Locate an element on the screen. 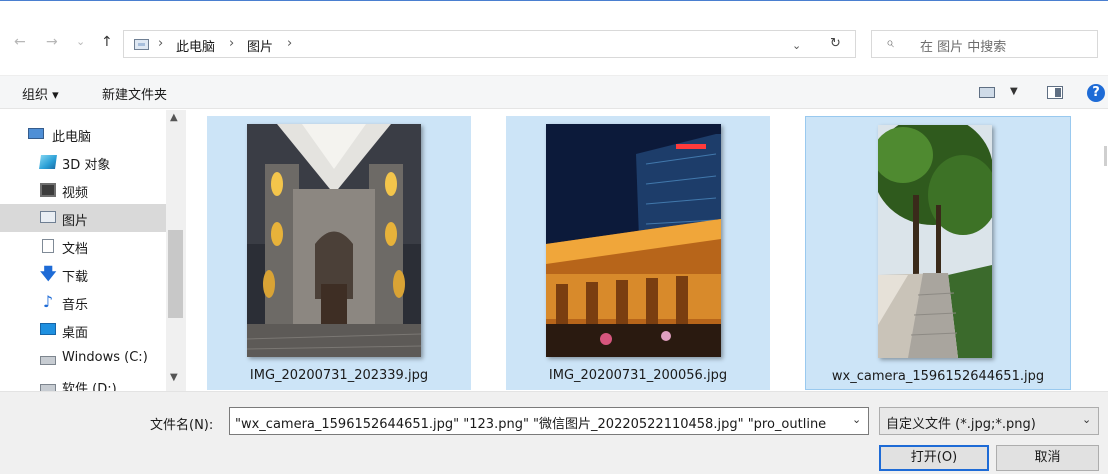  cancel-button: 取消 is located at coordinates (1047, 458).